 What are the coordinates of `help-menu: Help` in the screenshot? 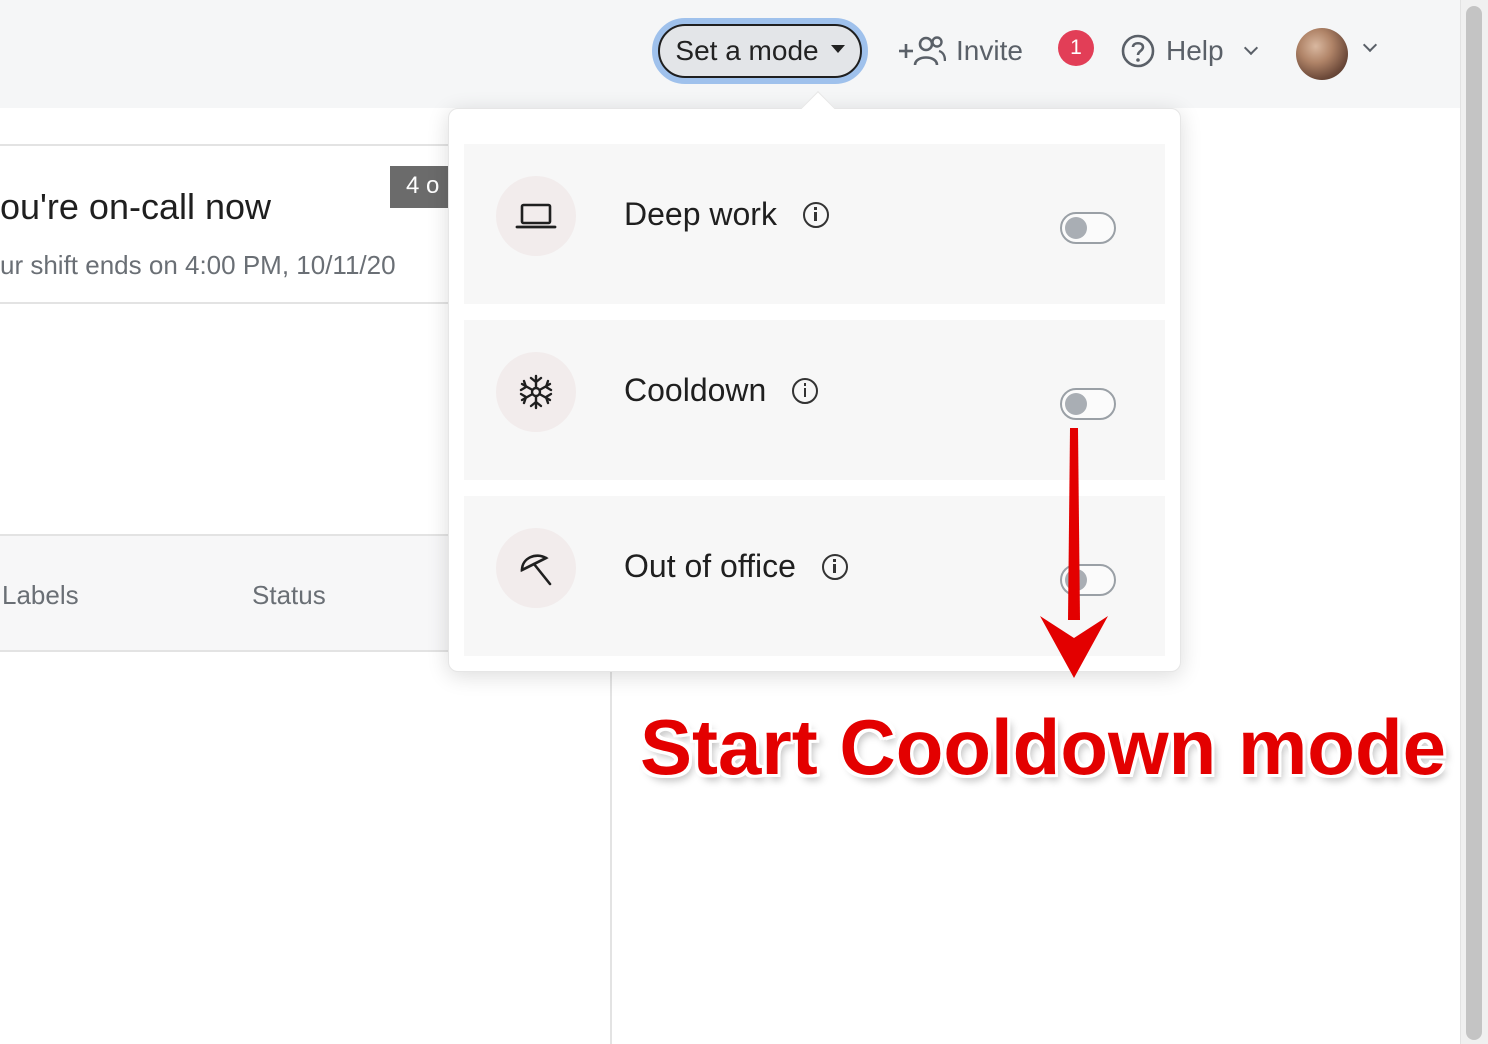 It's located at (1189, 51).